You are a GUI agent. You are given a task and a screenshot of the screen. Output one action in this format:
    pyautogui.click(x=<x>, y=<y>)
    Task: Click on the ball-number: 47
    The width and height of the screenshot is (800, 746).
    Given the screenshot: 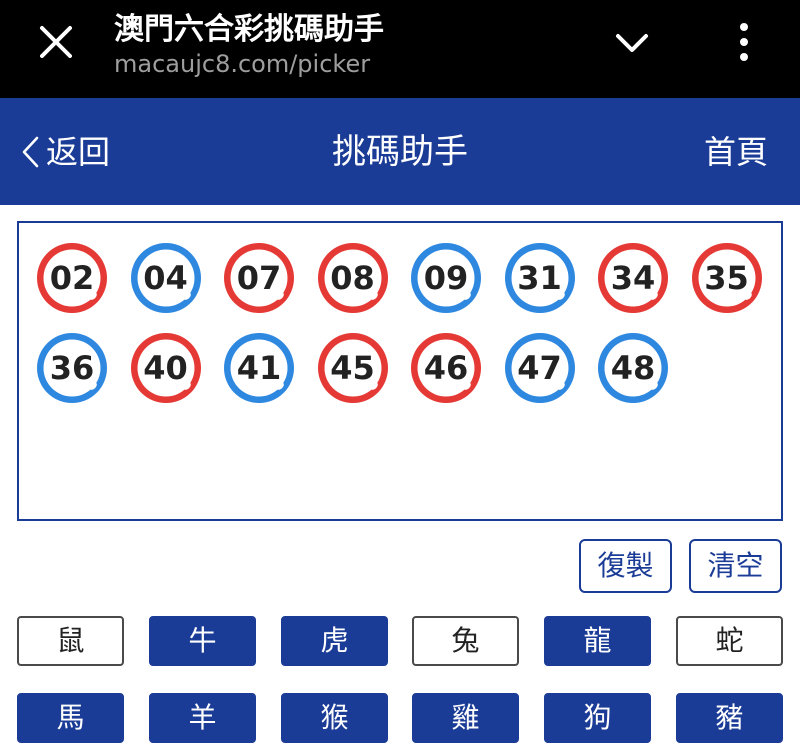 What is the action you would take?
    pyautogui.click(x=539, y=368)
    